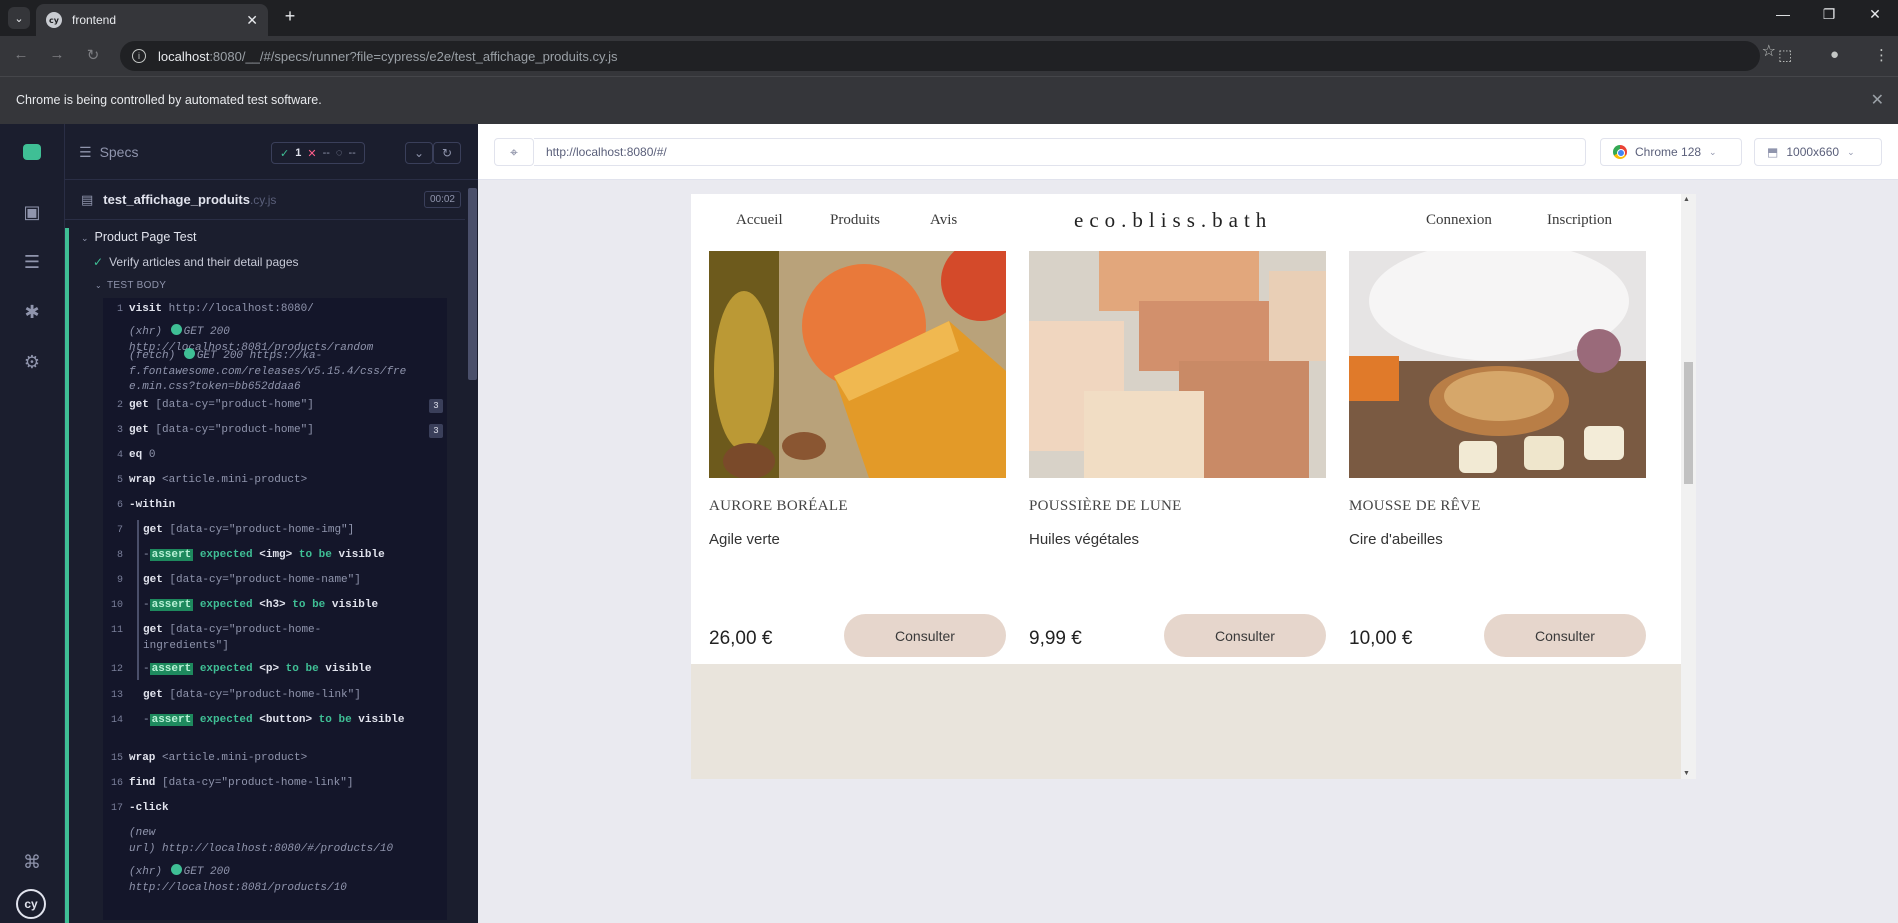 The height and width of the screenshot is (923, 1898). What do you see at coordinates (138, 237) in the screenshot?
I see `suite-title: ⌄ Product Page Test` at bounding box center [138, 237].